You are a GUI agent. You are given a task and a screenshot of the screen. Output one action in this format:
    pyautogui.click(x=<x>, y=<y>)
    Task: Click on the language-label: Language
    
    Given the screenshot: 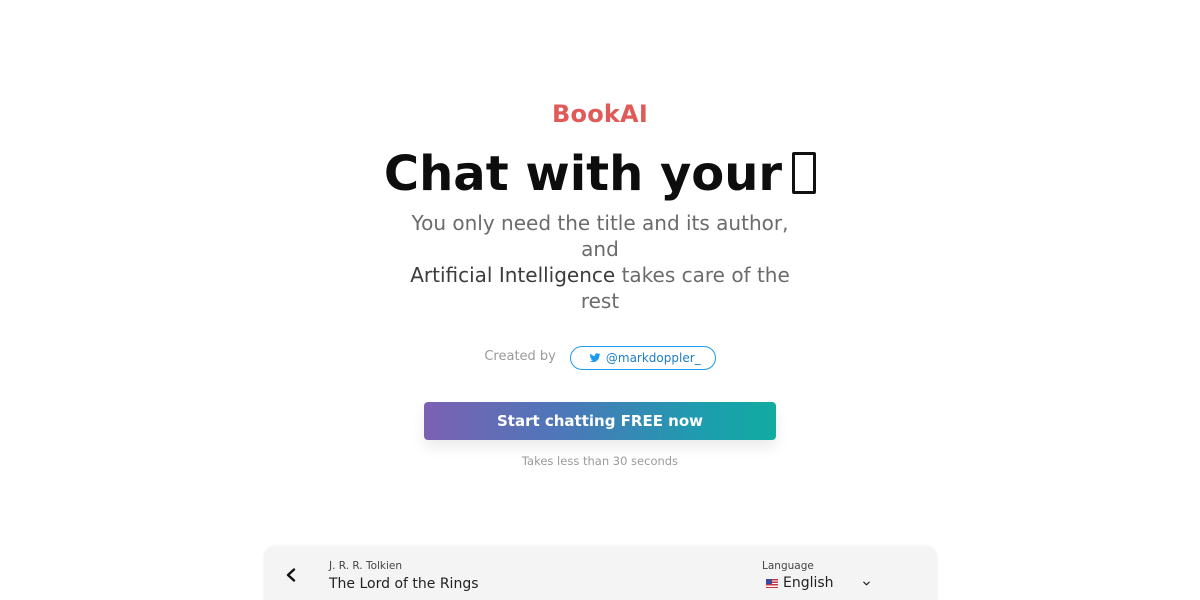 What is the action you would take?
    pyautogui.click(x=788, y=566)
    